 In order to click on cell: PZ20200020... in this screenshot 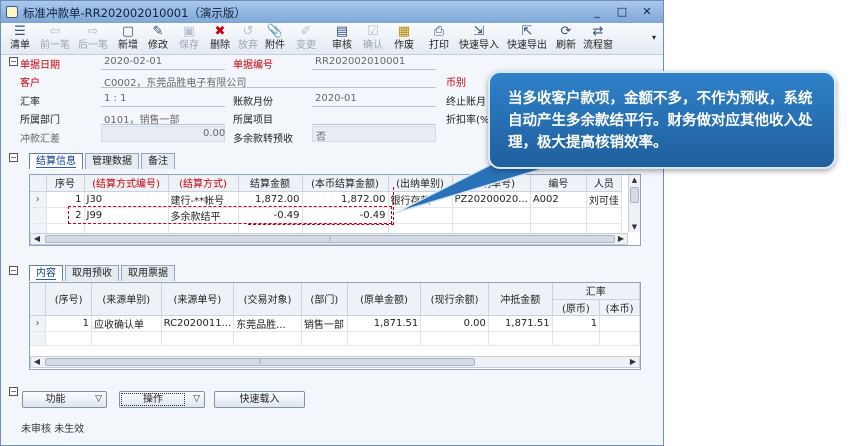, I will do `click(491, 199)`.